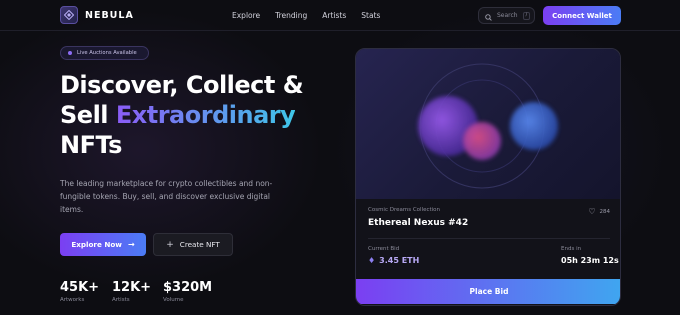 This screenshot has width=680, height=315. Describe the element at coordinates (109, 15) in the screenshot. I see `brand-name: NEBULA` at that location.